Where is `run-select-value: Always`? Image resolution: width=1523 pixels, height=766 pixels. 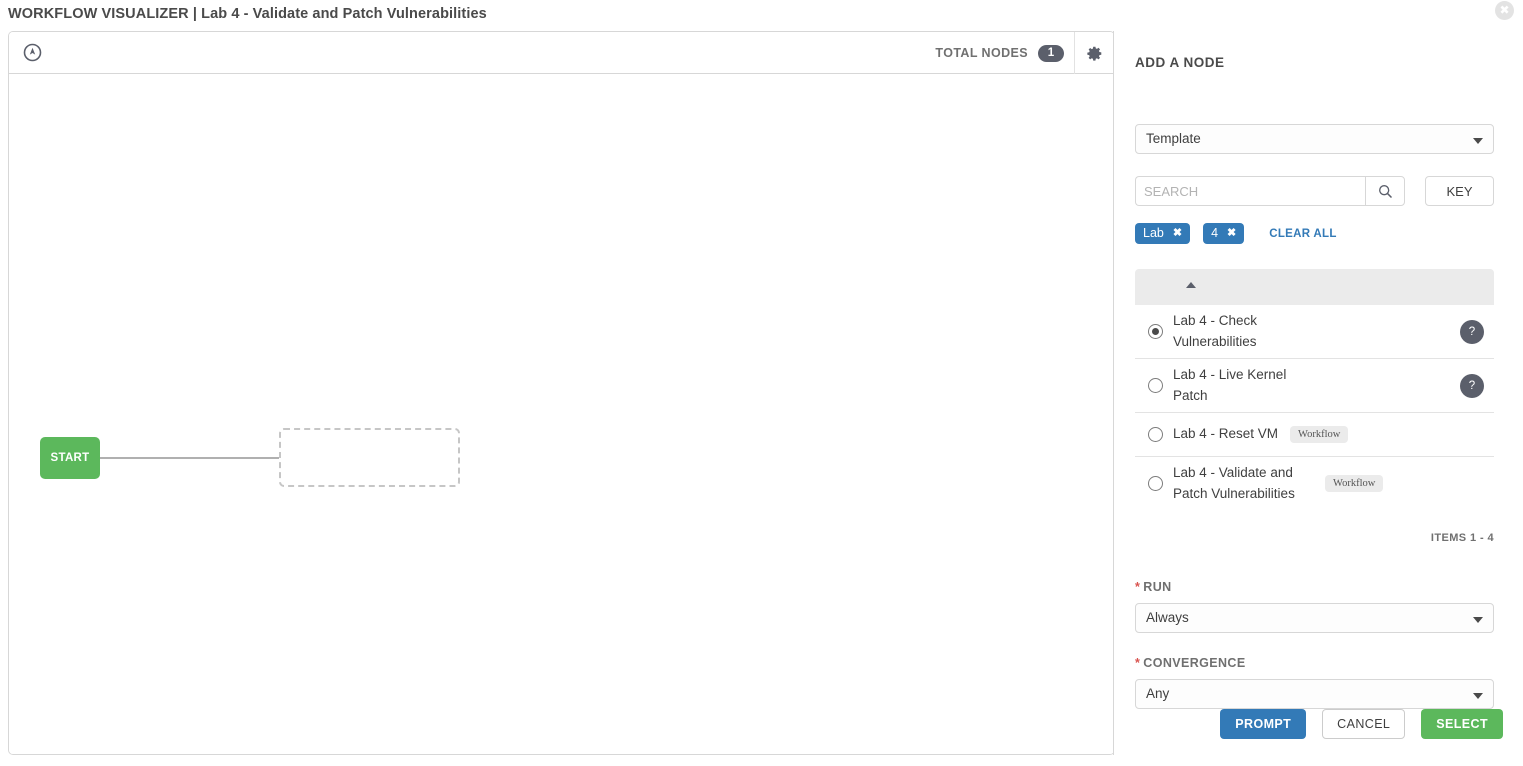 run-select-value: Always is located at coordinates (1167, 617).